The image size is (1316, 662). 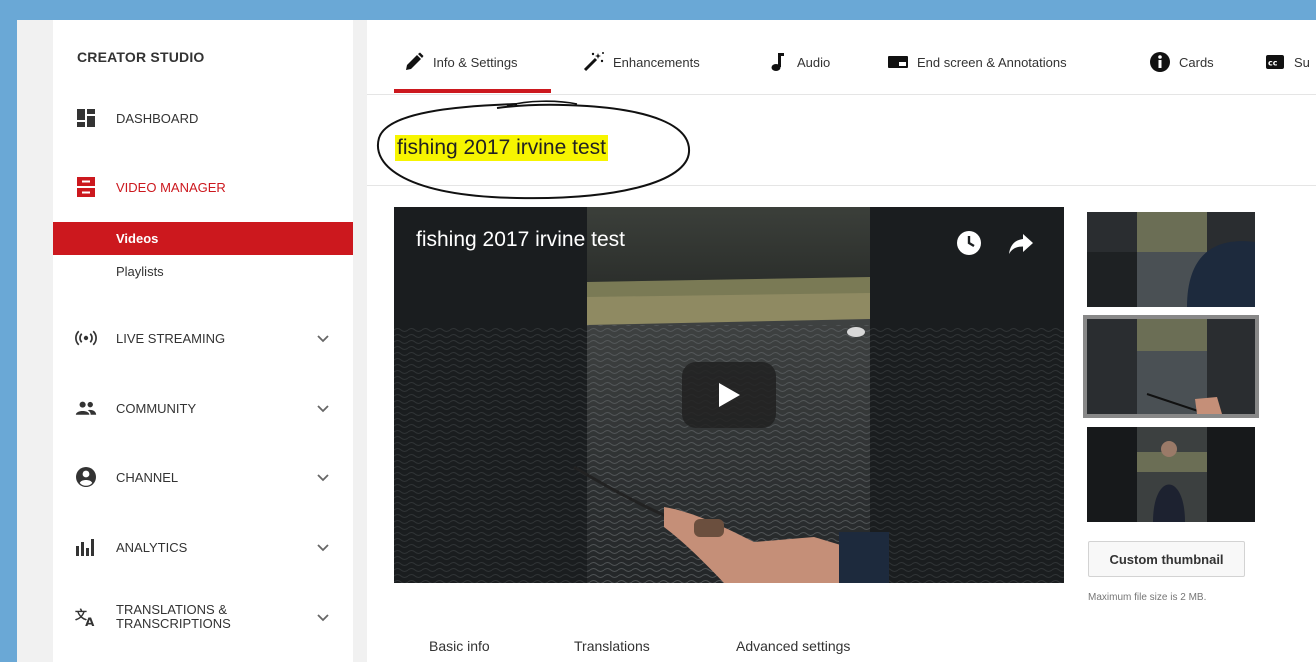 I want to click on tab-label: Su, so click(x=1302, y=62).